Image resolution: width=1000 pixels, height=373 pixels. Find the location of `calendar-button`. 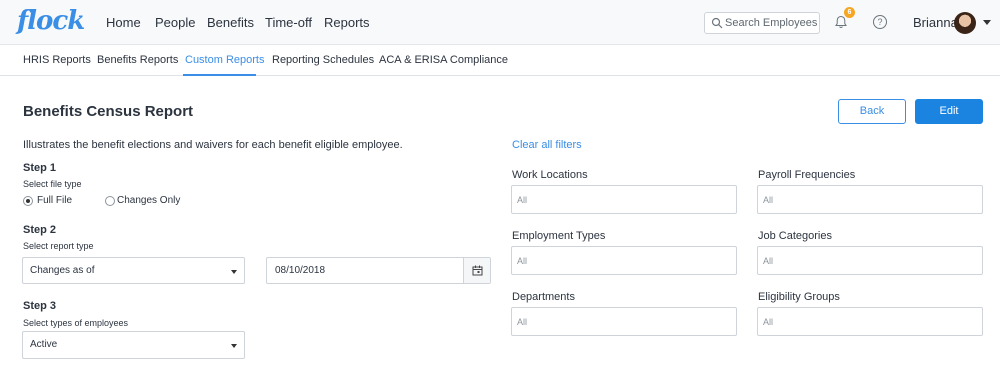

calendar-button is located at coordinates (476, 270).